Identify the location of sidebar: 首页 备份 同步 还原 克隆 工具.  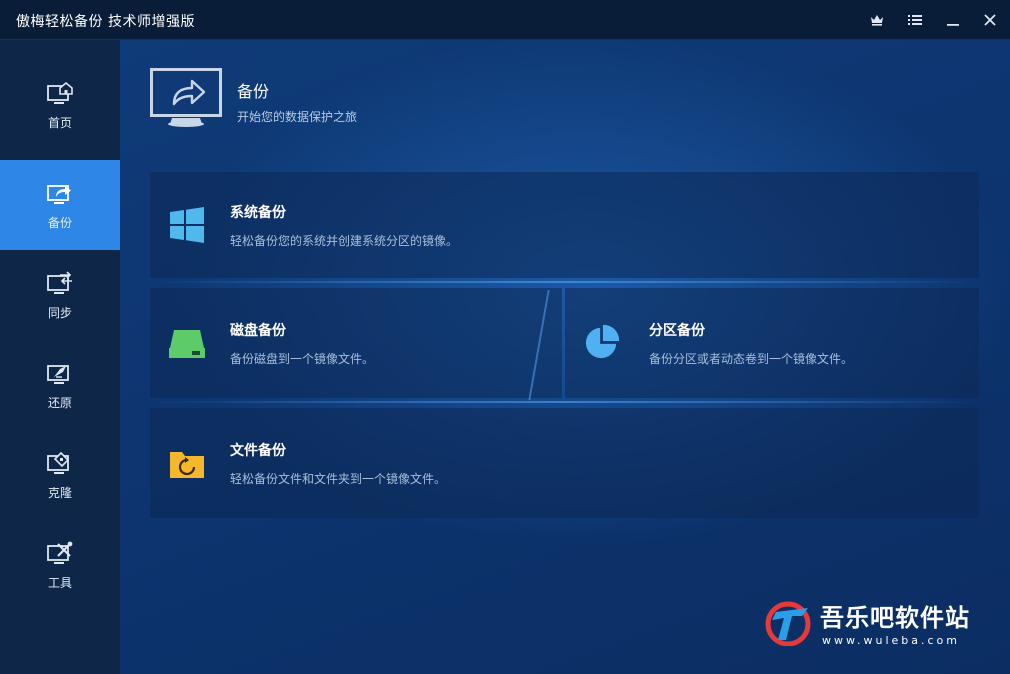
(60, 357).